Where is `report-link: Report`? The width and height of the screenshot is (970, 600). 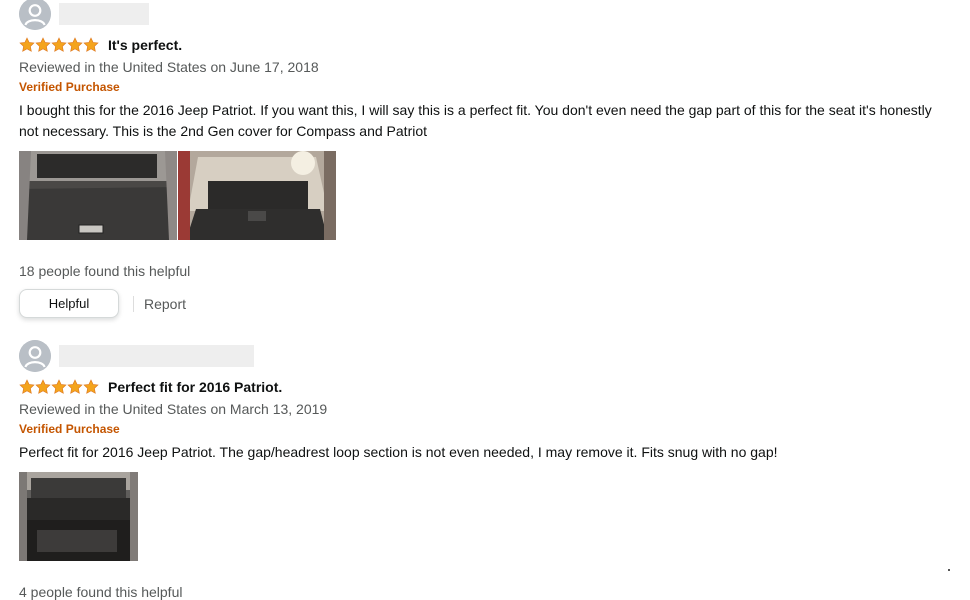
report-link: Report is located at coordinates (165, 304).